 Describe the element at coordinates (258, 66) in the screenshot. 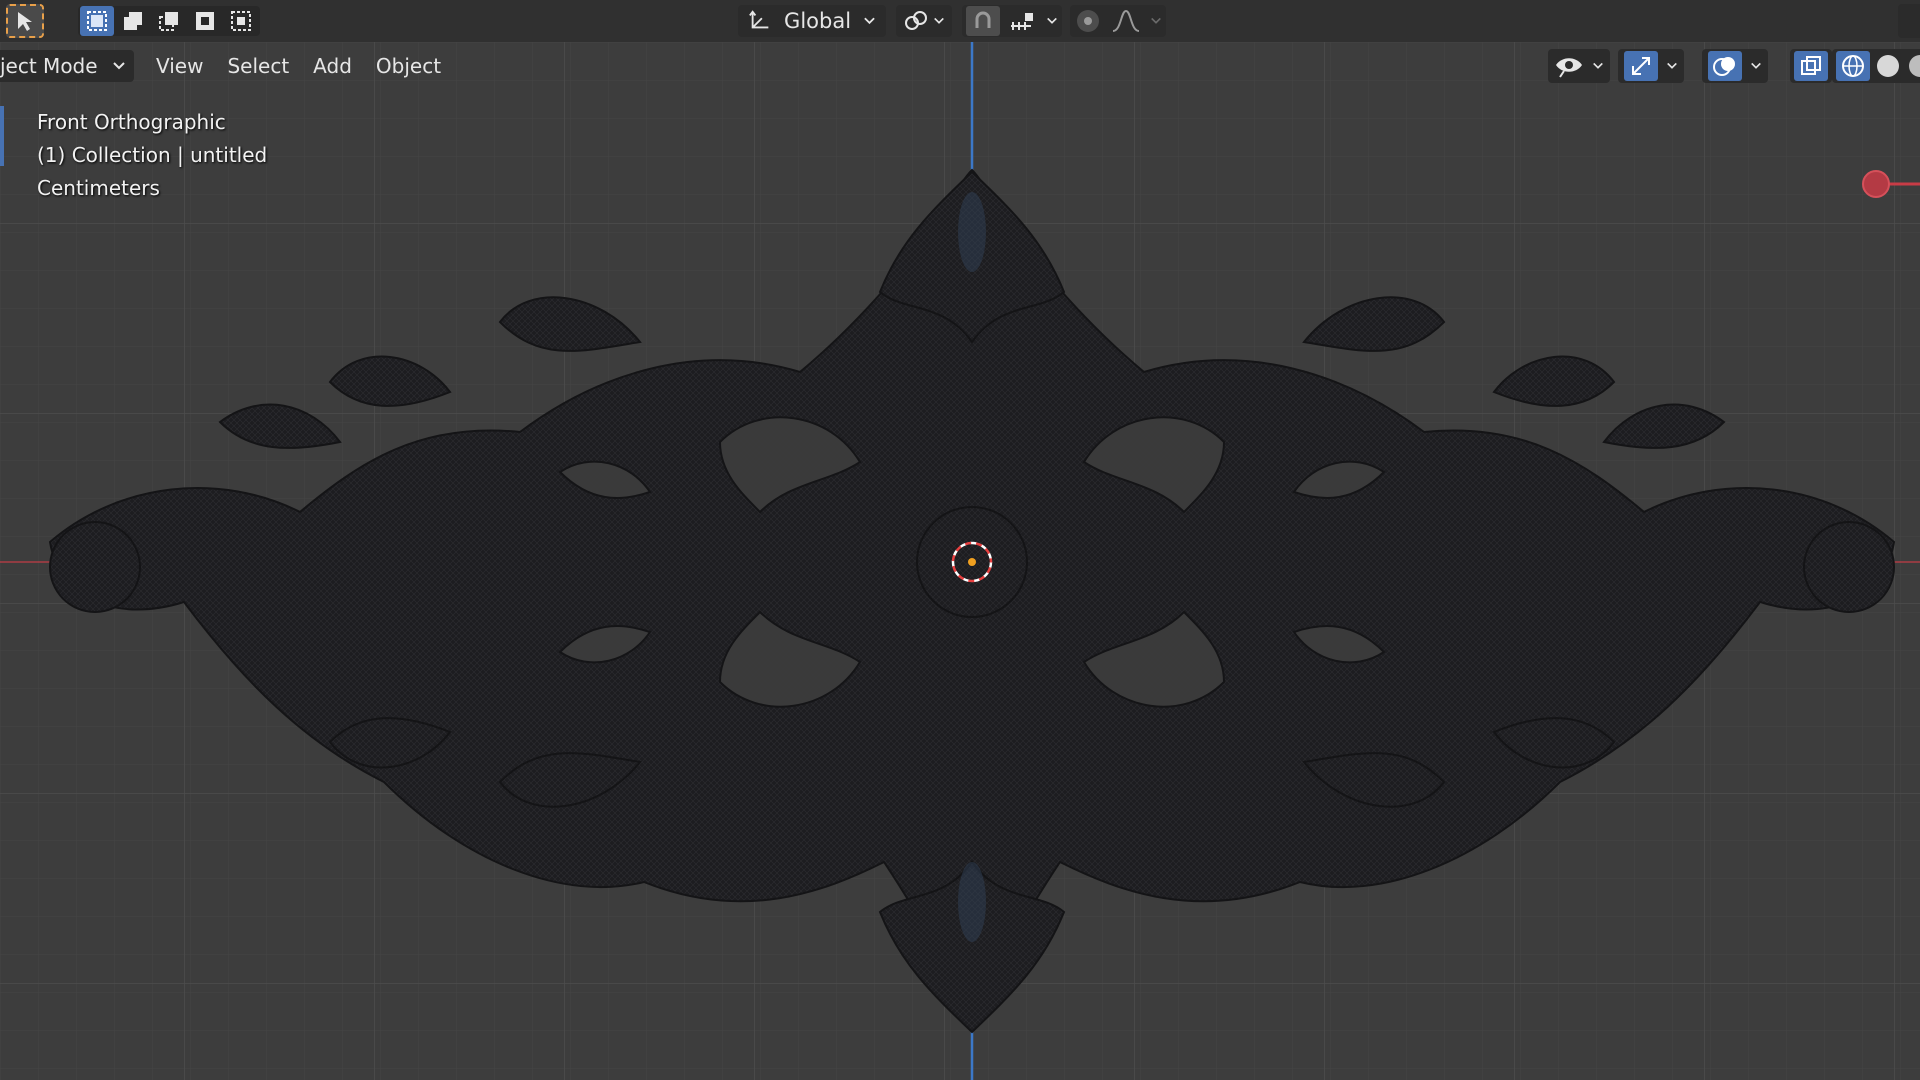

I see `menu-select: Select` at that location.